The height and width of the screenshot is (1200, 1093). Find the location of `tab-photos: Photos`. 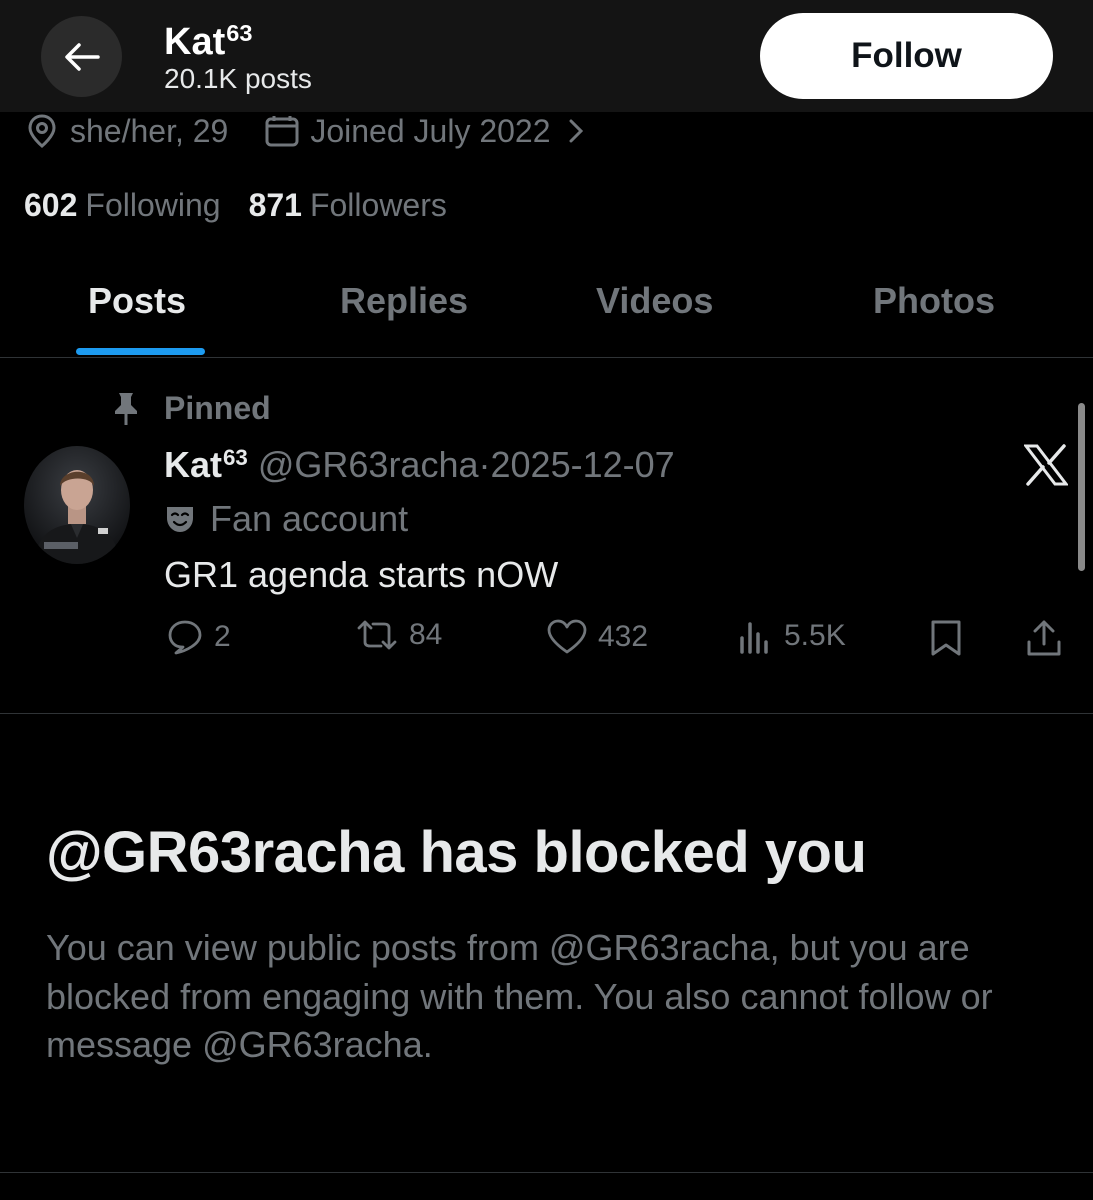

tab-photos: Photos is located at coordinates (934, 301).